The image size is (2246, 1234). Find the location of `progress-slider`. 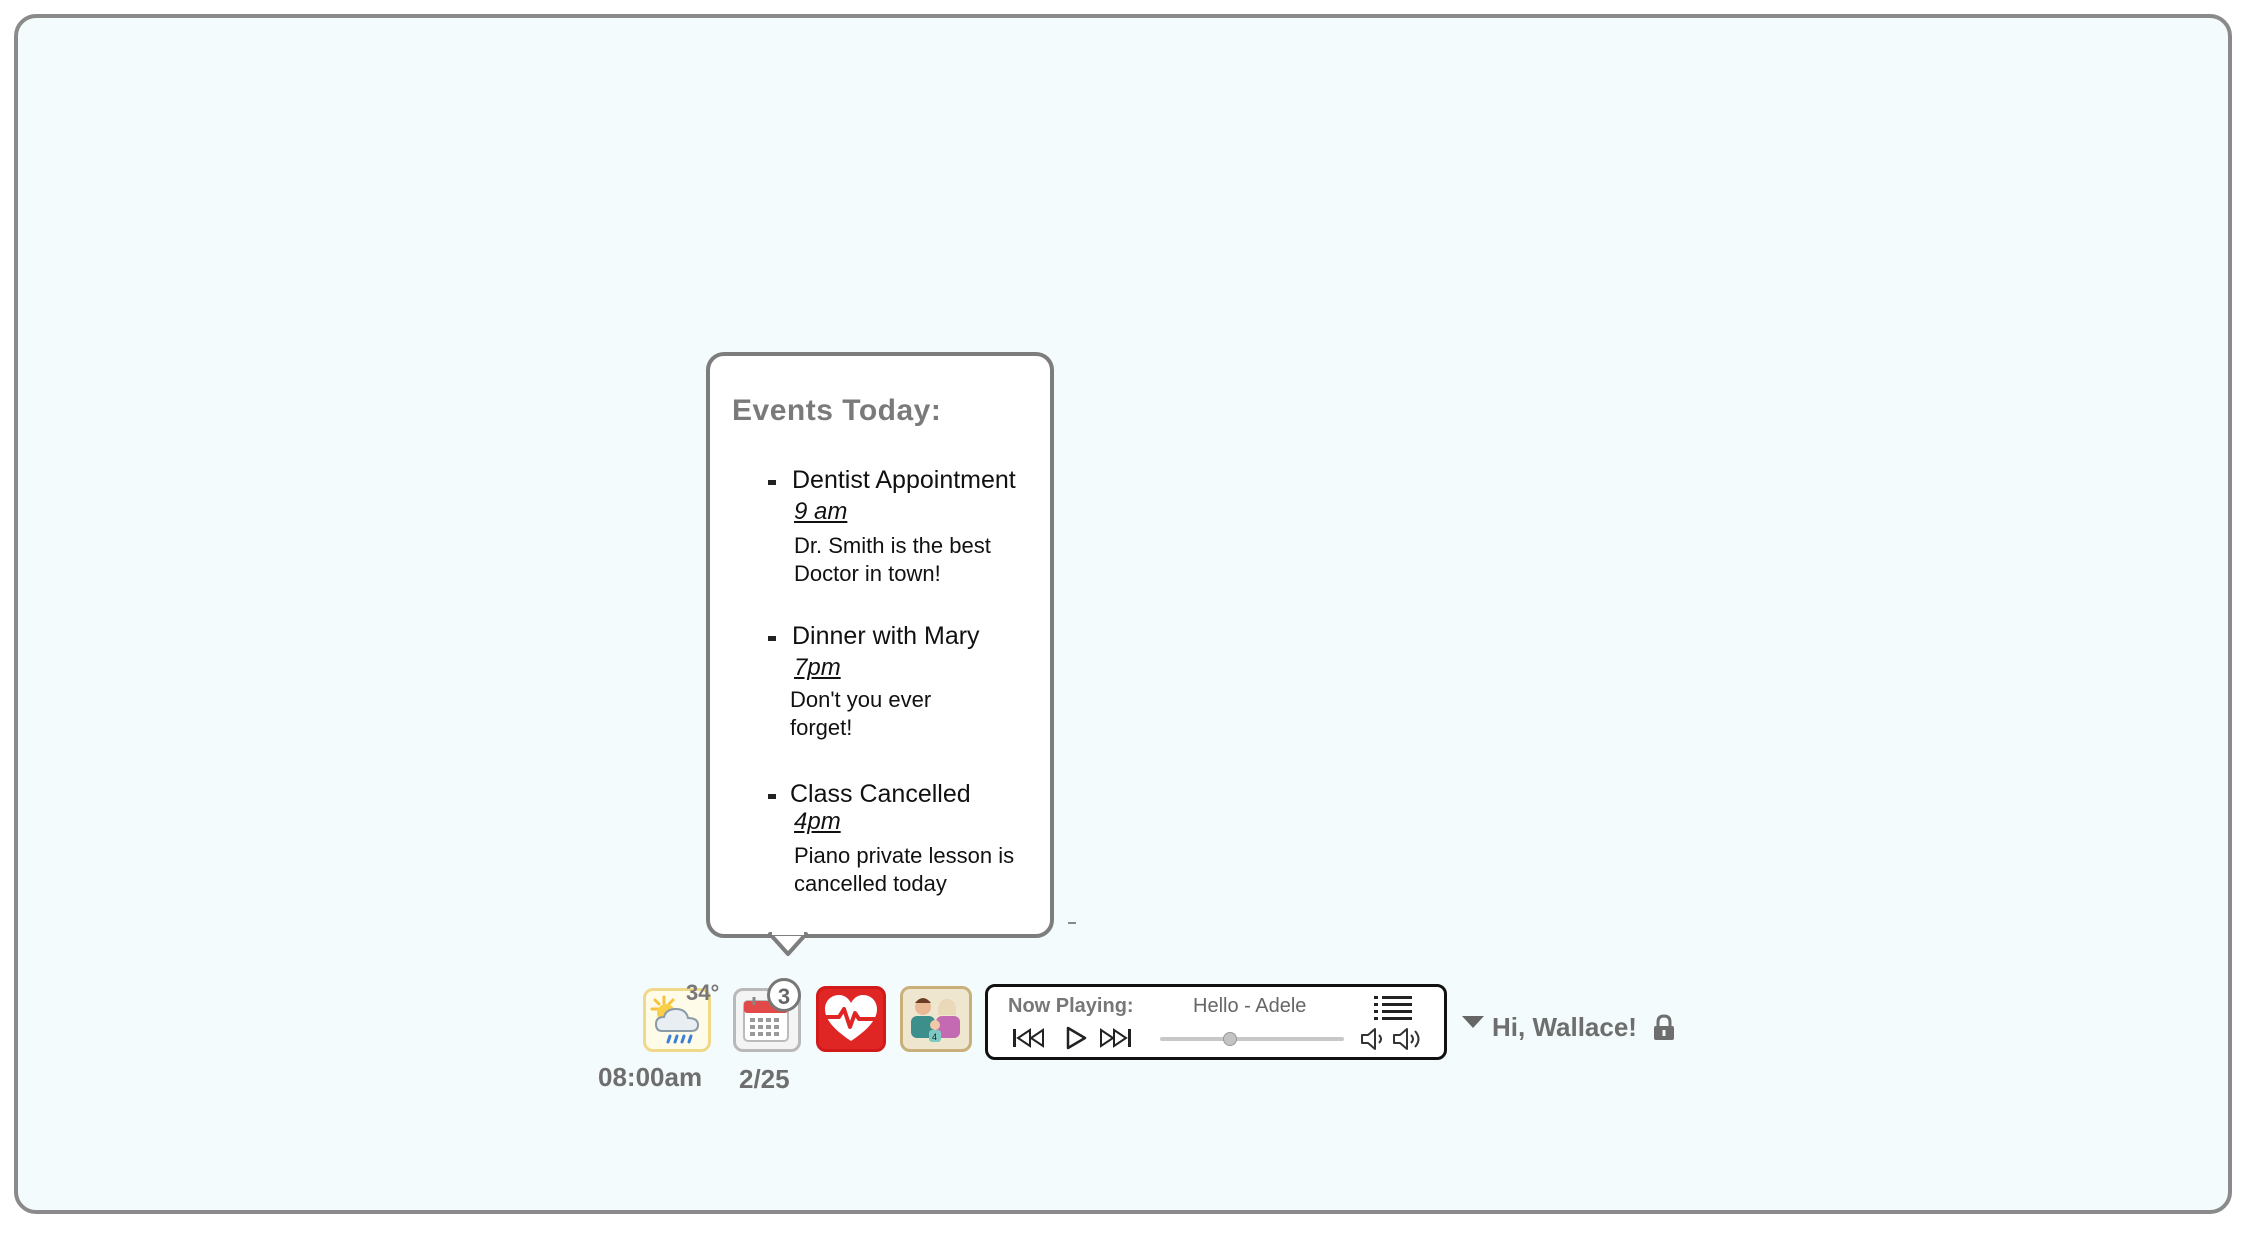

progress-slider is located at coordinates (1252, 1039).